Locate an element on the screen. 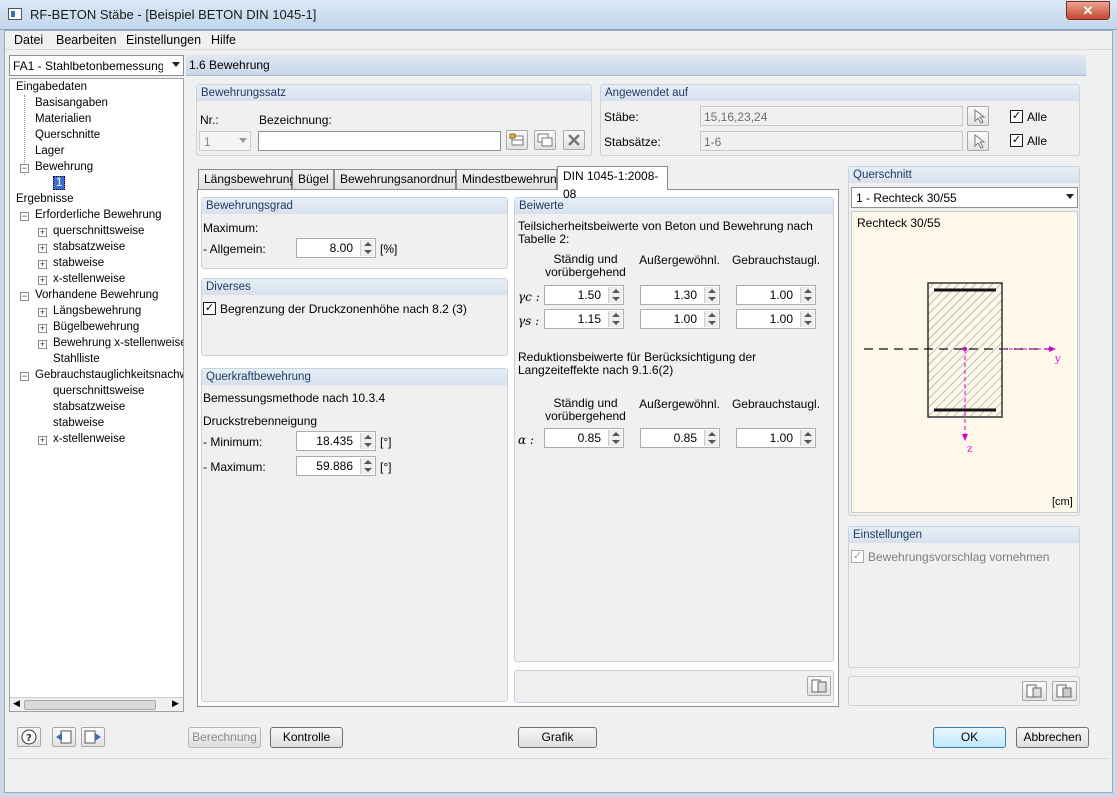 This screenshot has height=797, width=1117. new-set-button is located at coordinates (517, 140).